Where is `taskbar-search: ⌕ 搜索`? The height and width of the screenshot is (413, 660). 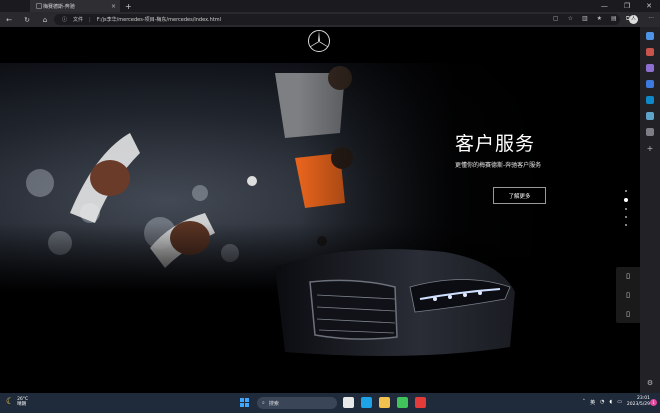 taskbar-search: ⌕ 搜索 is located at coordinates (297, 403).